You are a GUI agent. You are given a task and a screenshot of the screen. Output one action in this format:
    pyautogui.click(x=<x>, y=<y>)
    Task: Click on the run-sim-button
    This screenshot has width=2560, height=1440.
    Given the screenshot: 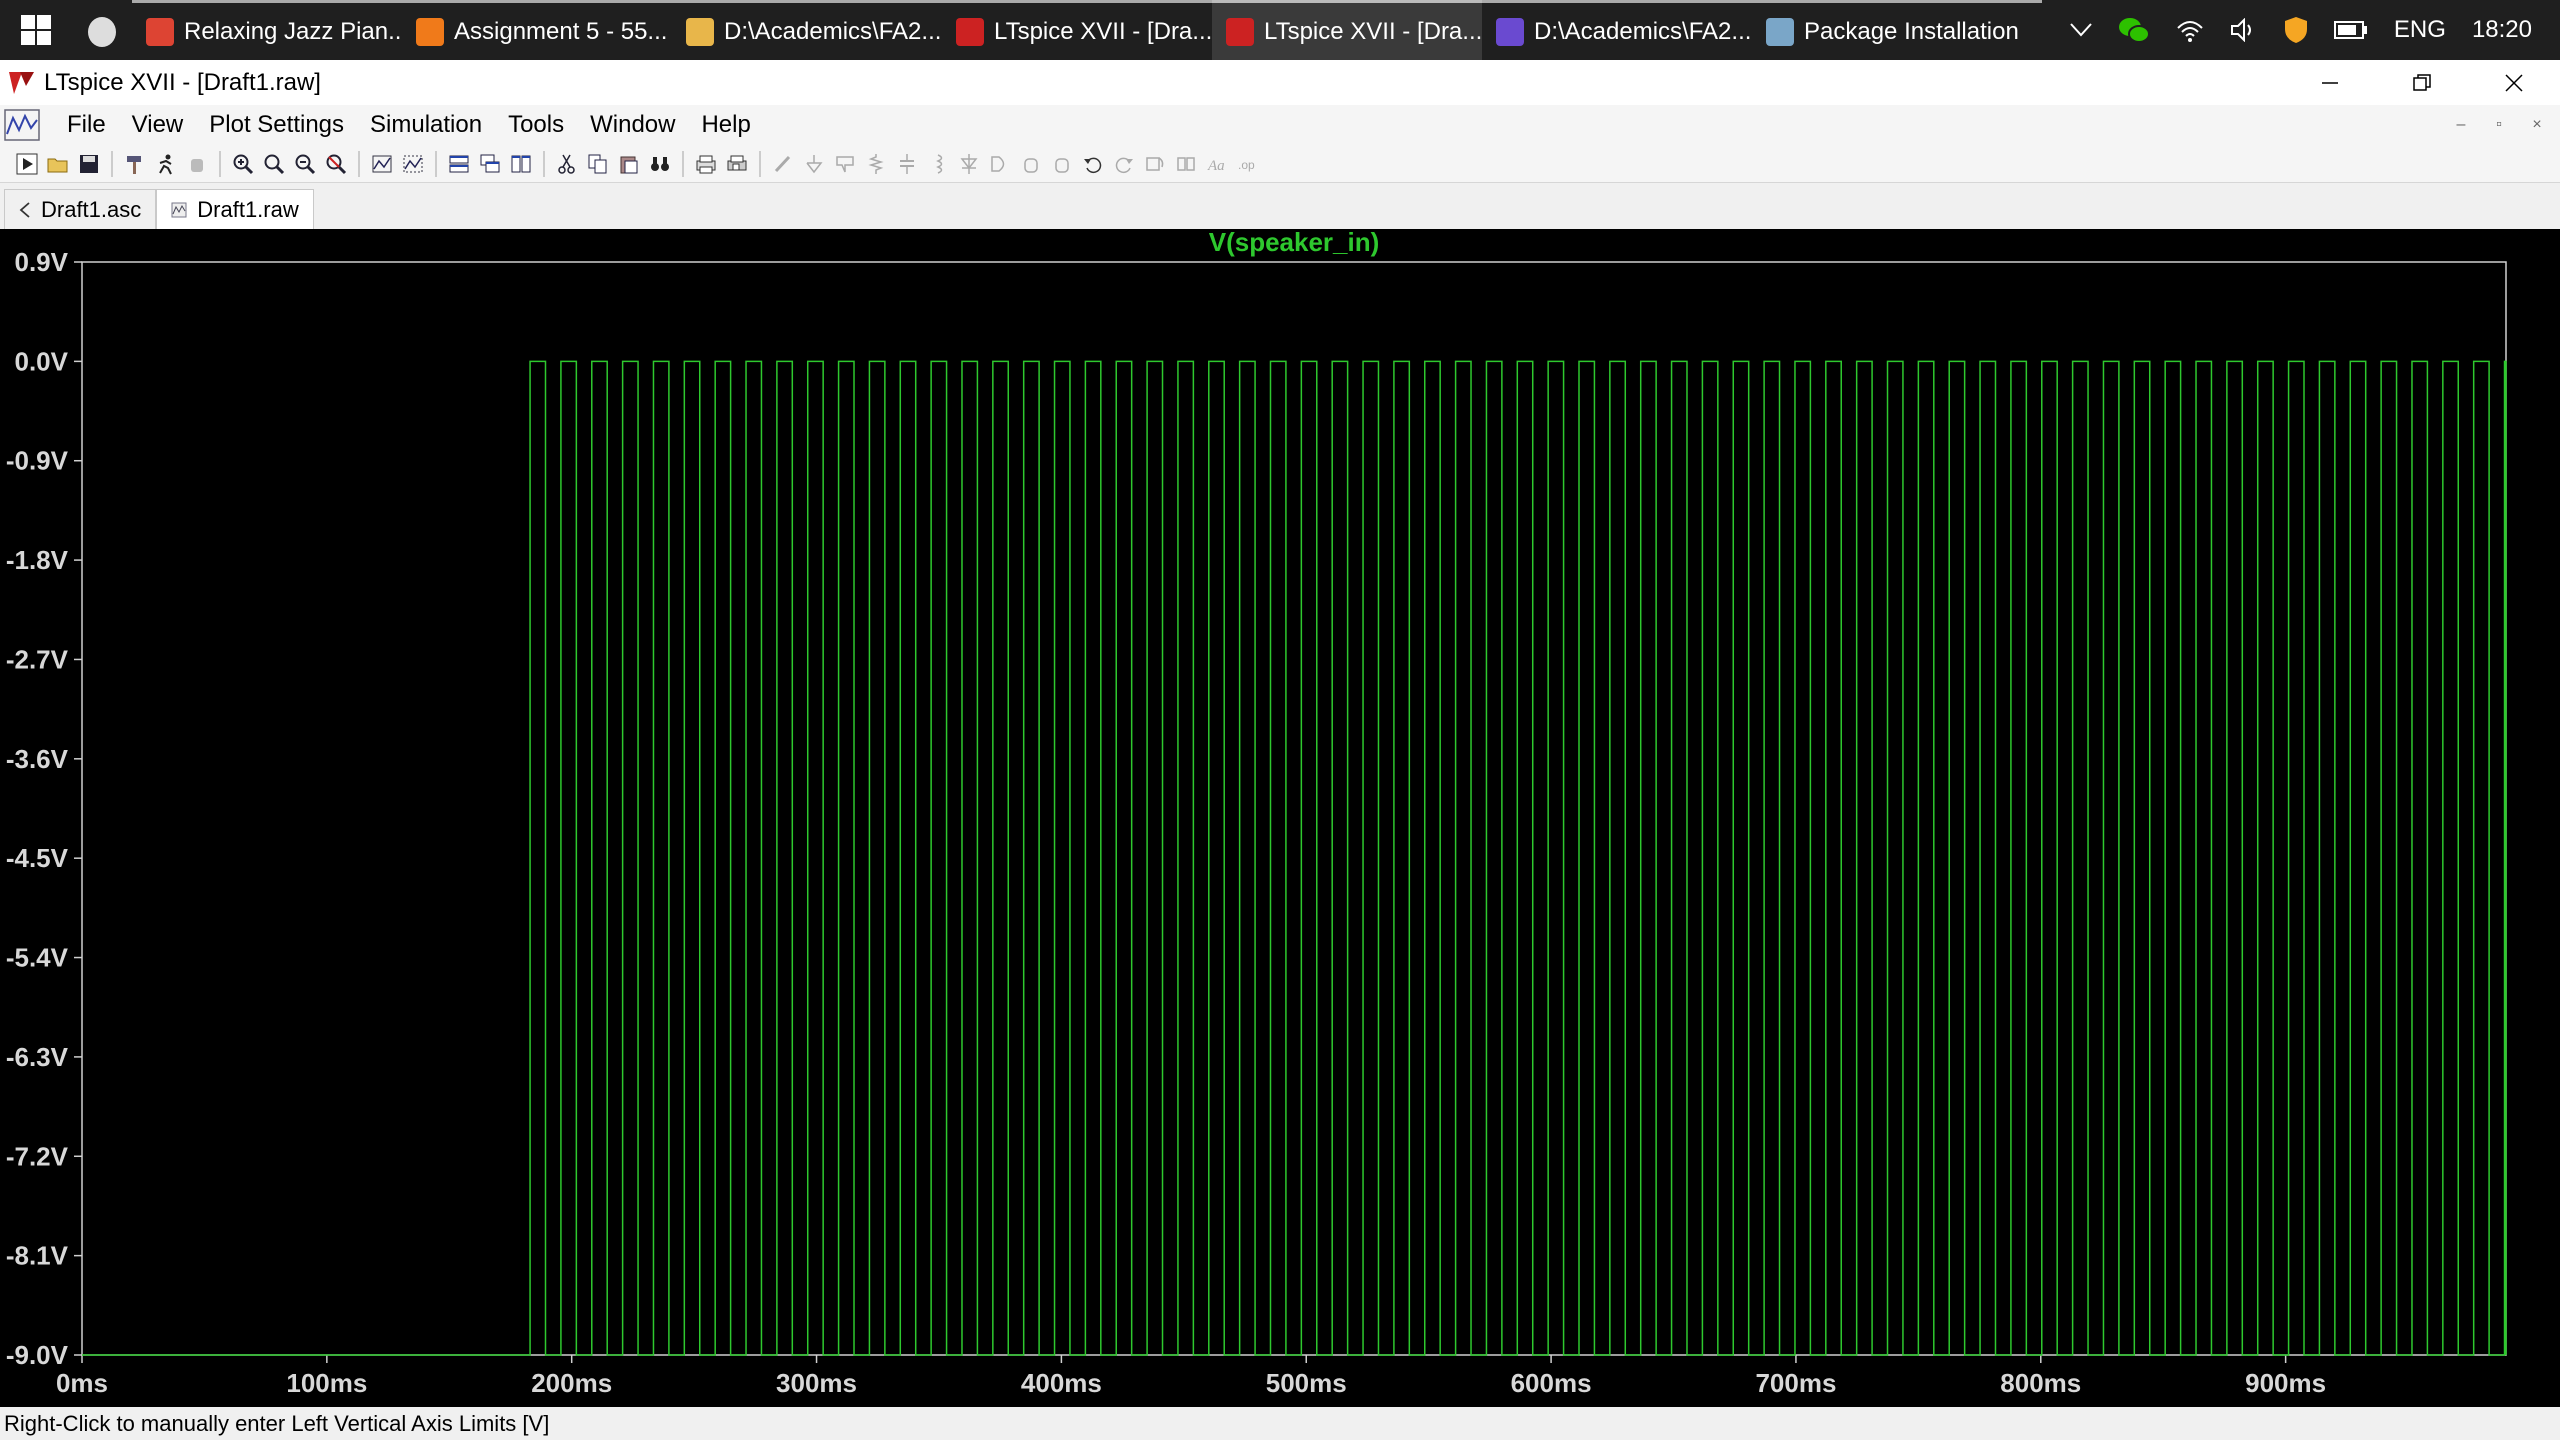 What is the action you would take?
    pyautogui.click(x=166, y=164)
    